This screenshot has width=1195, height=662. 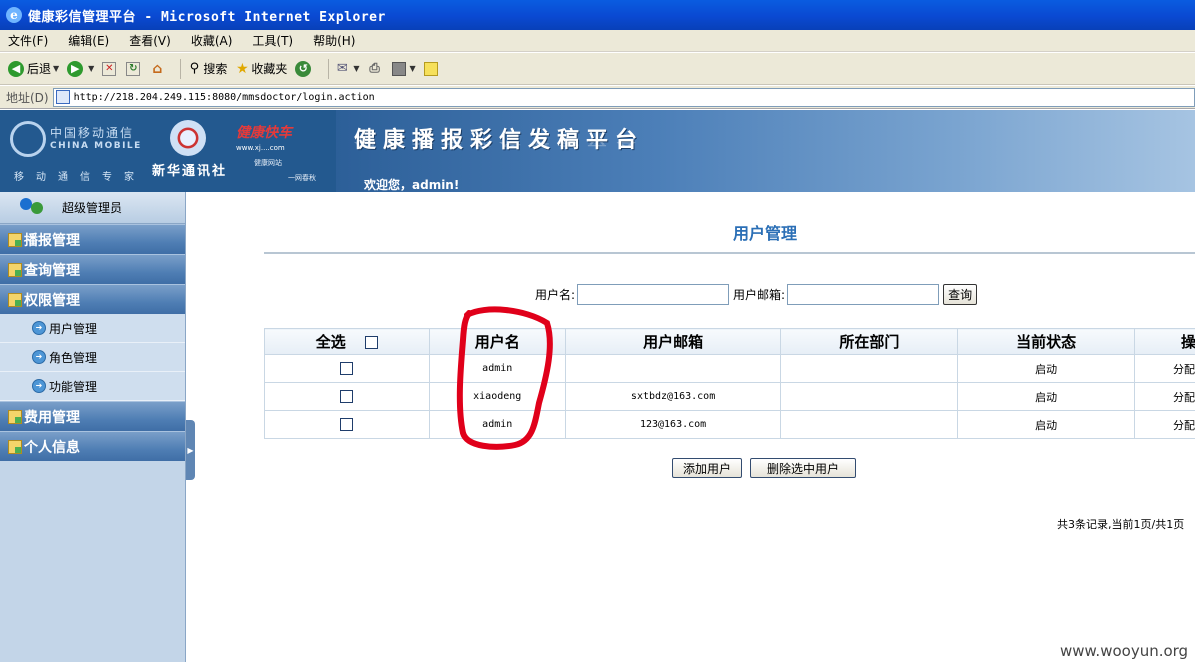 What do you see at coordinates (269, 69) in the screenshot?
I see `favorites-label: 收藏夹` at bounding box center [269, 69].